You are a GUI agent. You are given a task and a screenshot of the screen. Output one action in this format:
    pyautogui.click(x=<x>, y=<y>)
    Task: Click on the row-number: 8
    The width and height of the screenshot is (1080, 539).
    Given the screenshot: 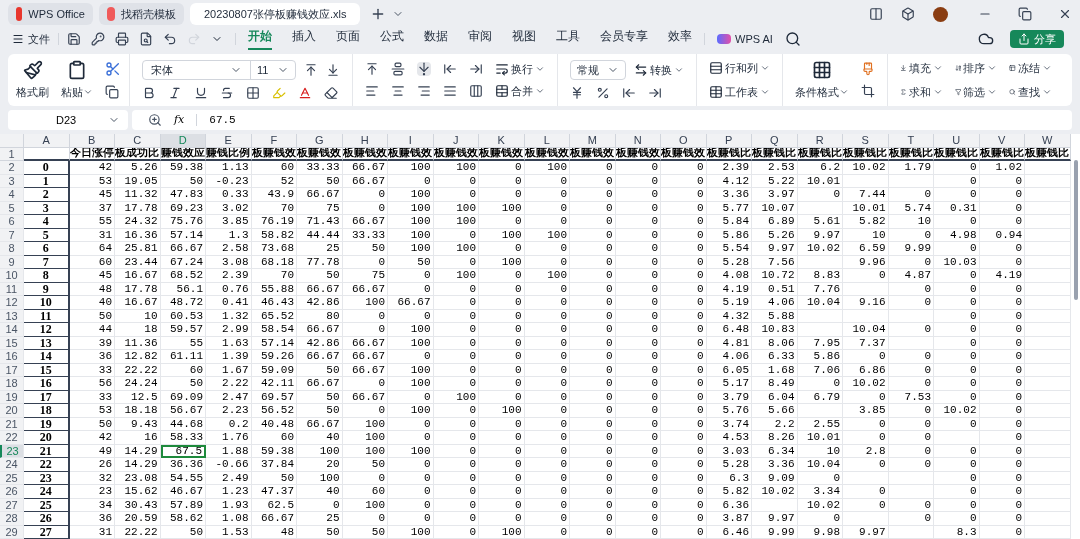 What is the action you would take?
    pyautogui.click(x=12, y=249)
    